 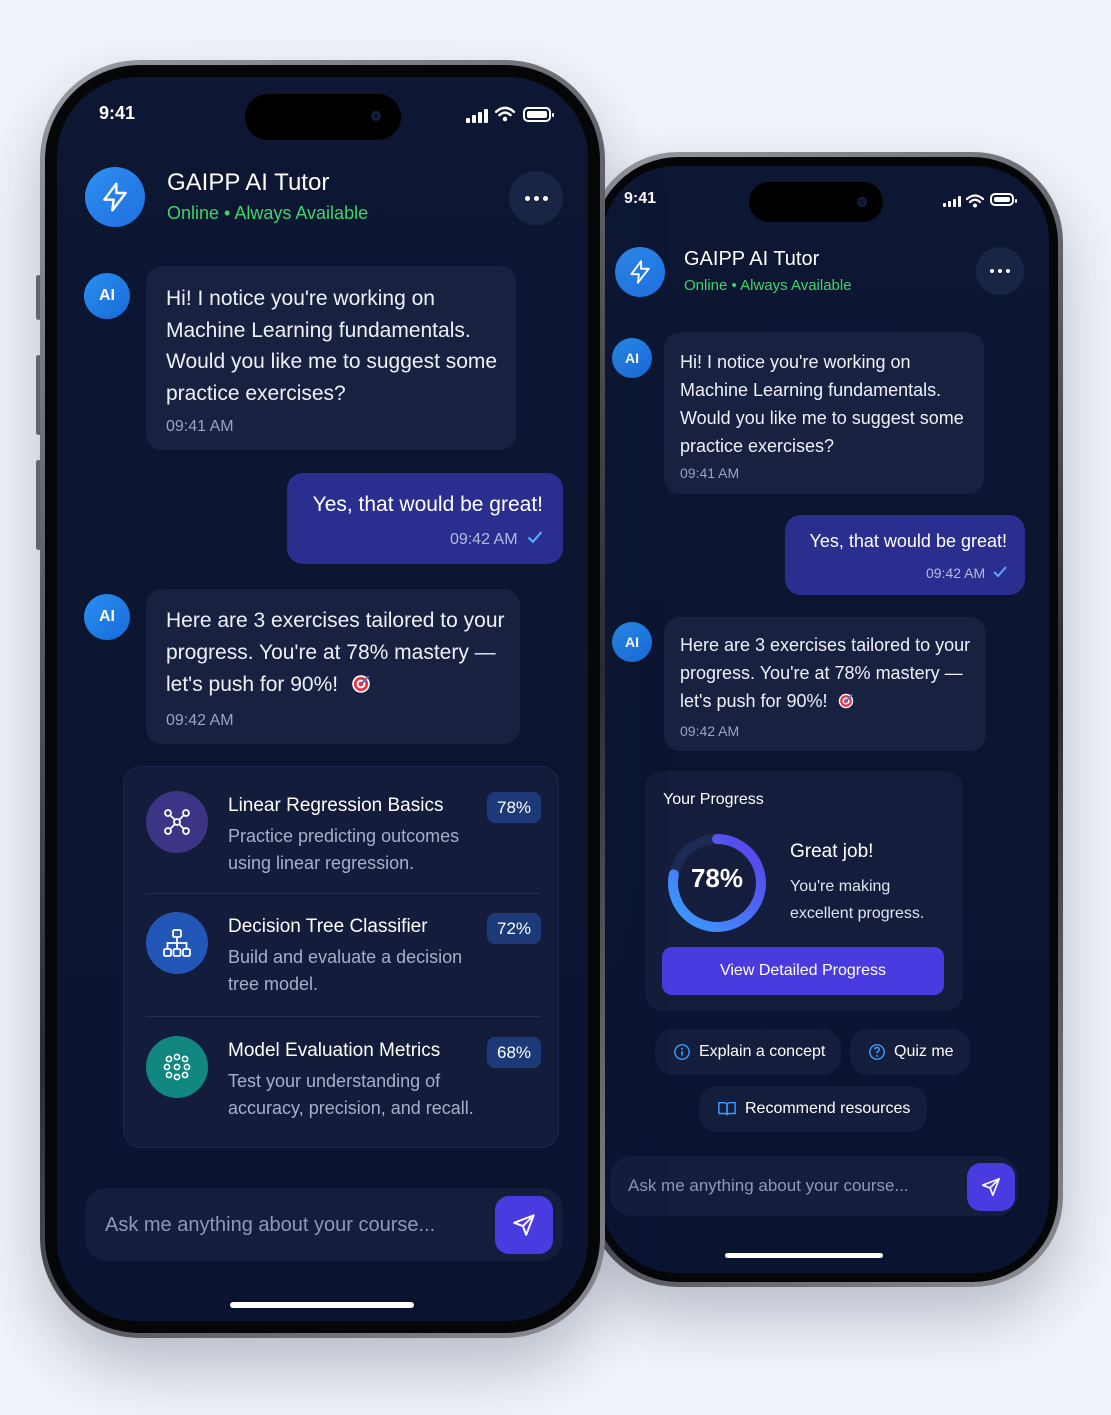 What do you see at coordinates (877, 1052) in the screenshot?
I see `question-icon` at bounding box center [877, 1052].